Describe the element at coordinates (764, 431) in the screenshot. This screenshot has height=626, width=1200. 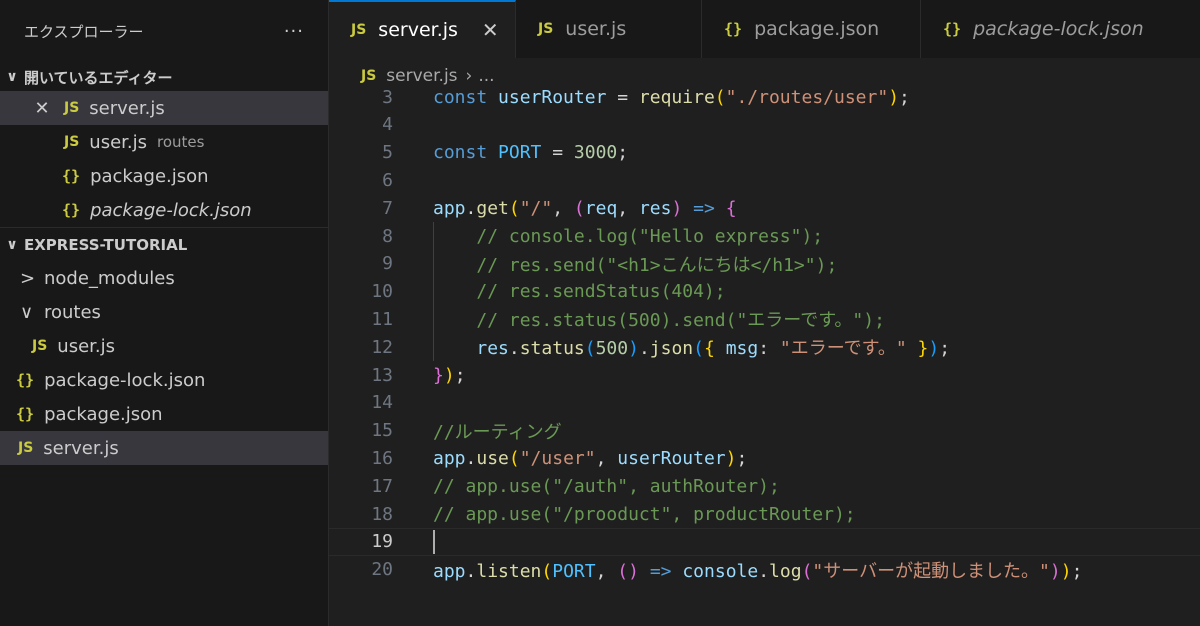
I see `code-line: 15 //ルーティング` at that location.